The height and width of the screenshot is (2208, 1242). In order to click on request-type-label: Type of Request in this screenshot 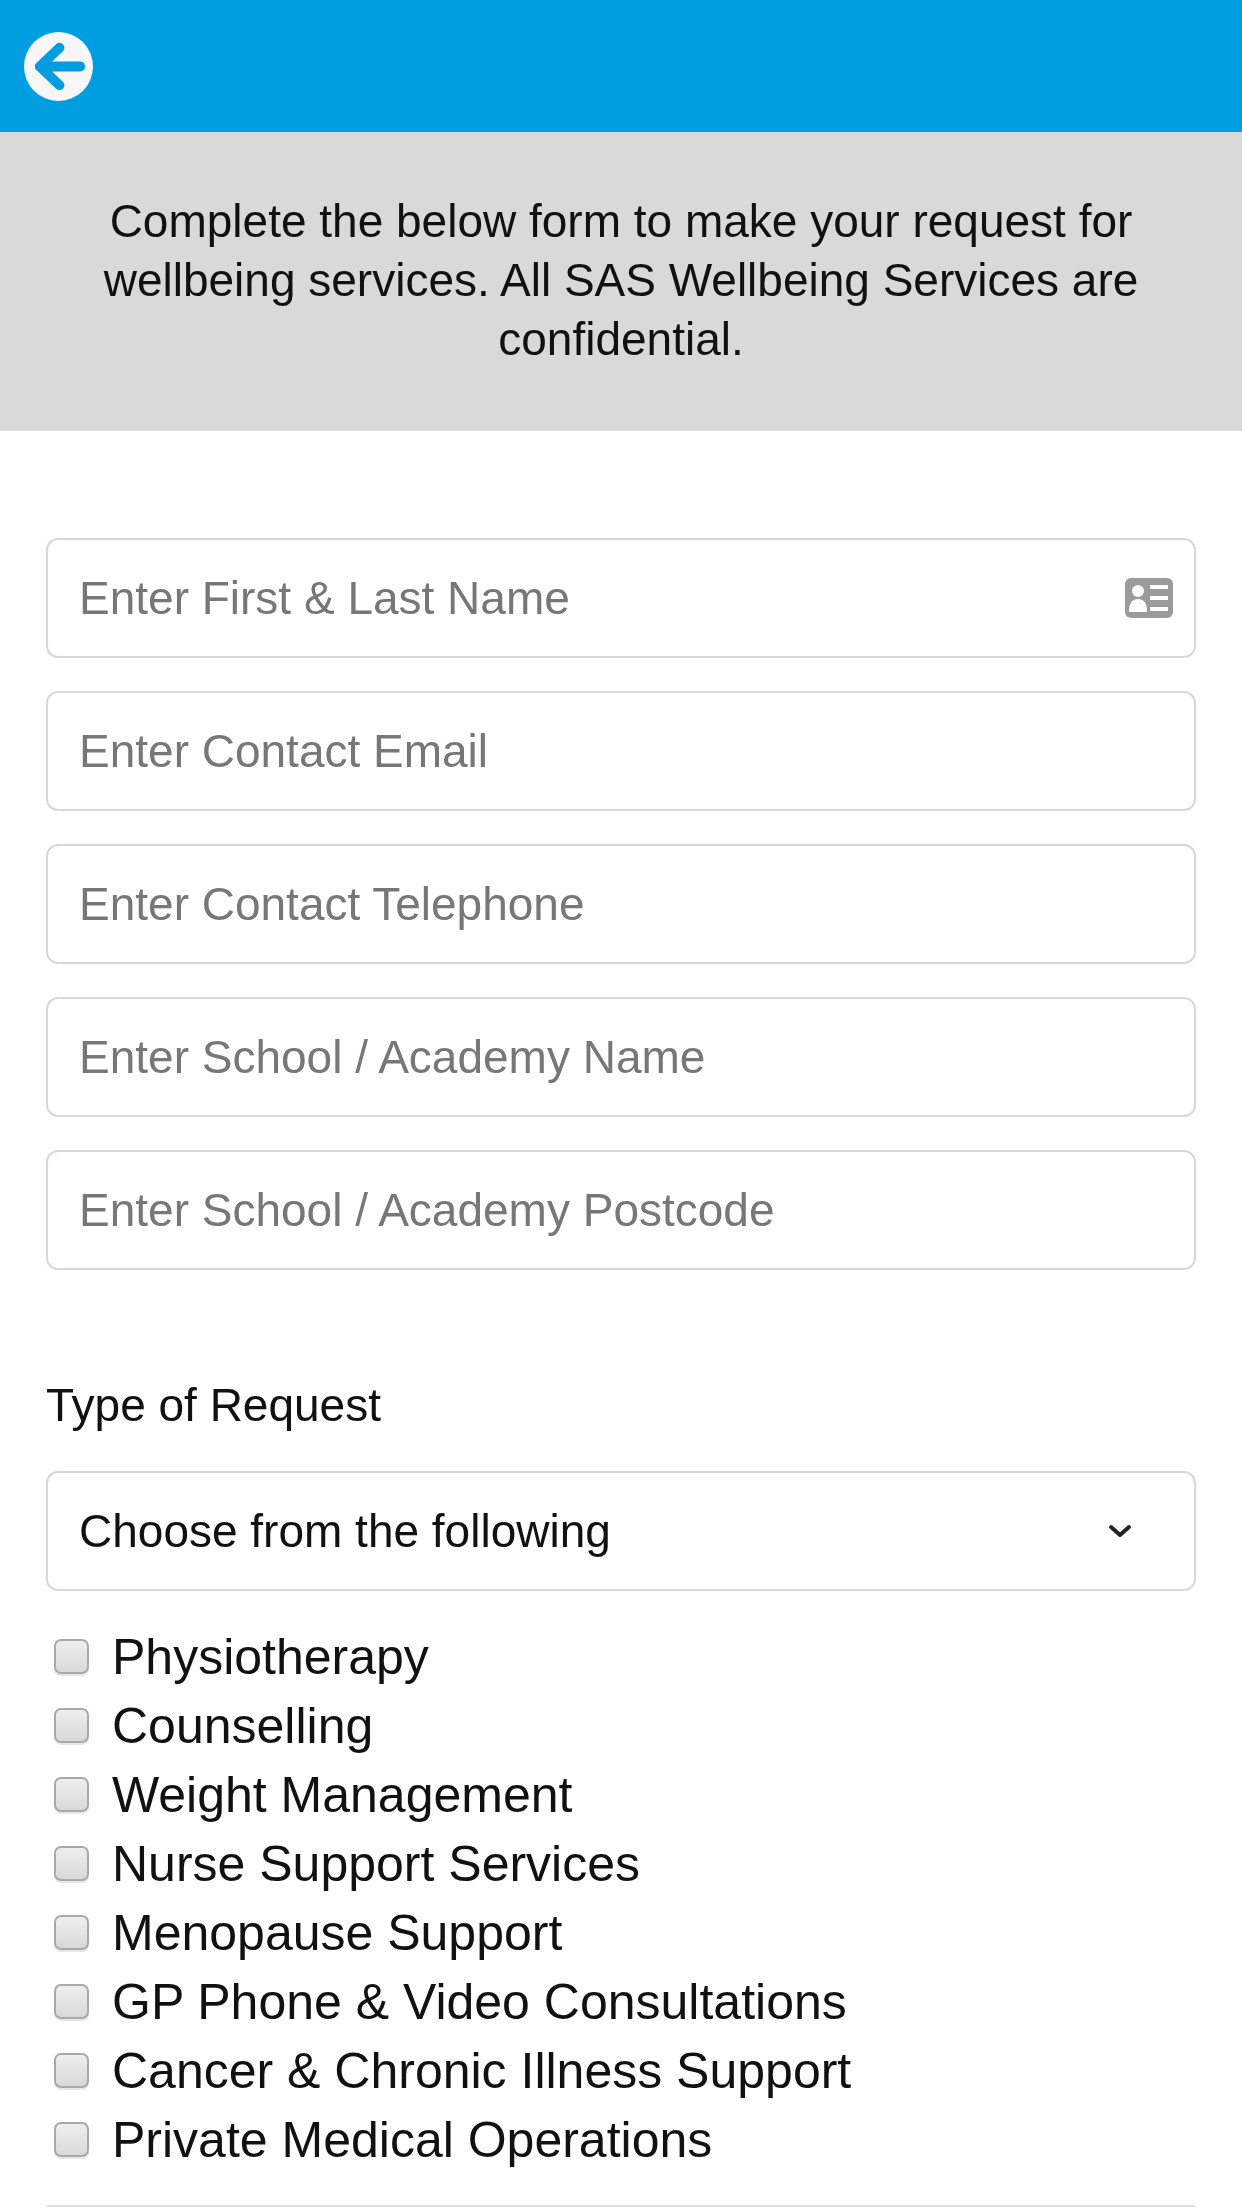, I will do `click(213, 1405)`.